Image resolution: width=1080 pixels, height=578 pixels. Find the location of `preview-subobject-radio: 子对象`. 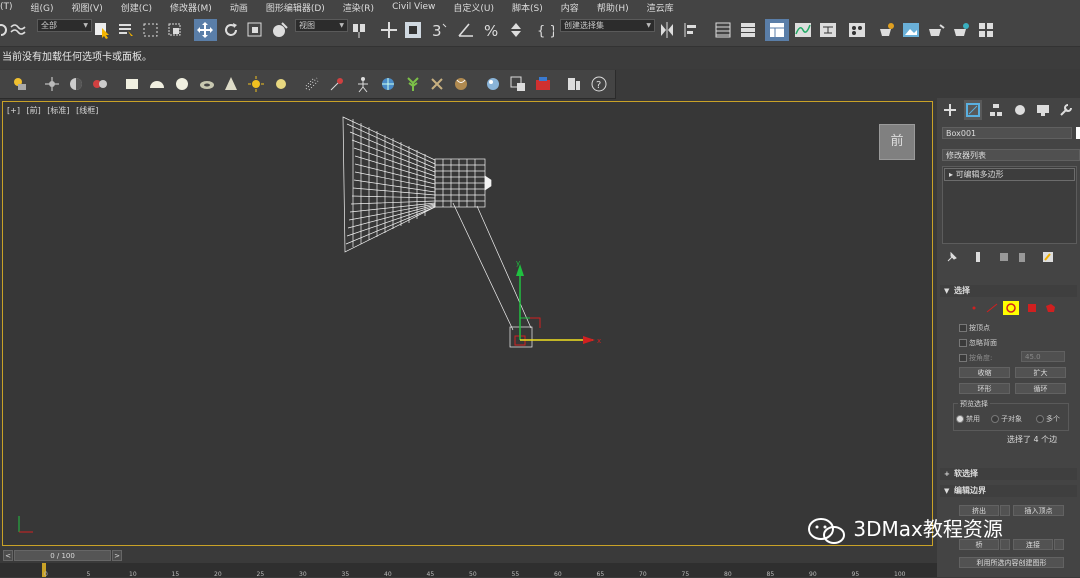

preview-subobject-radio: 子对象 is located at coordinates (1006, 419).